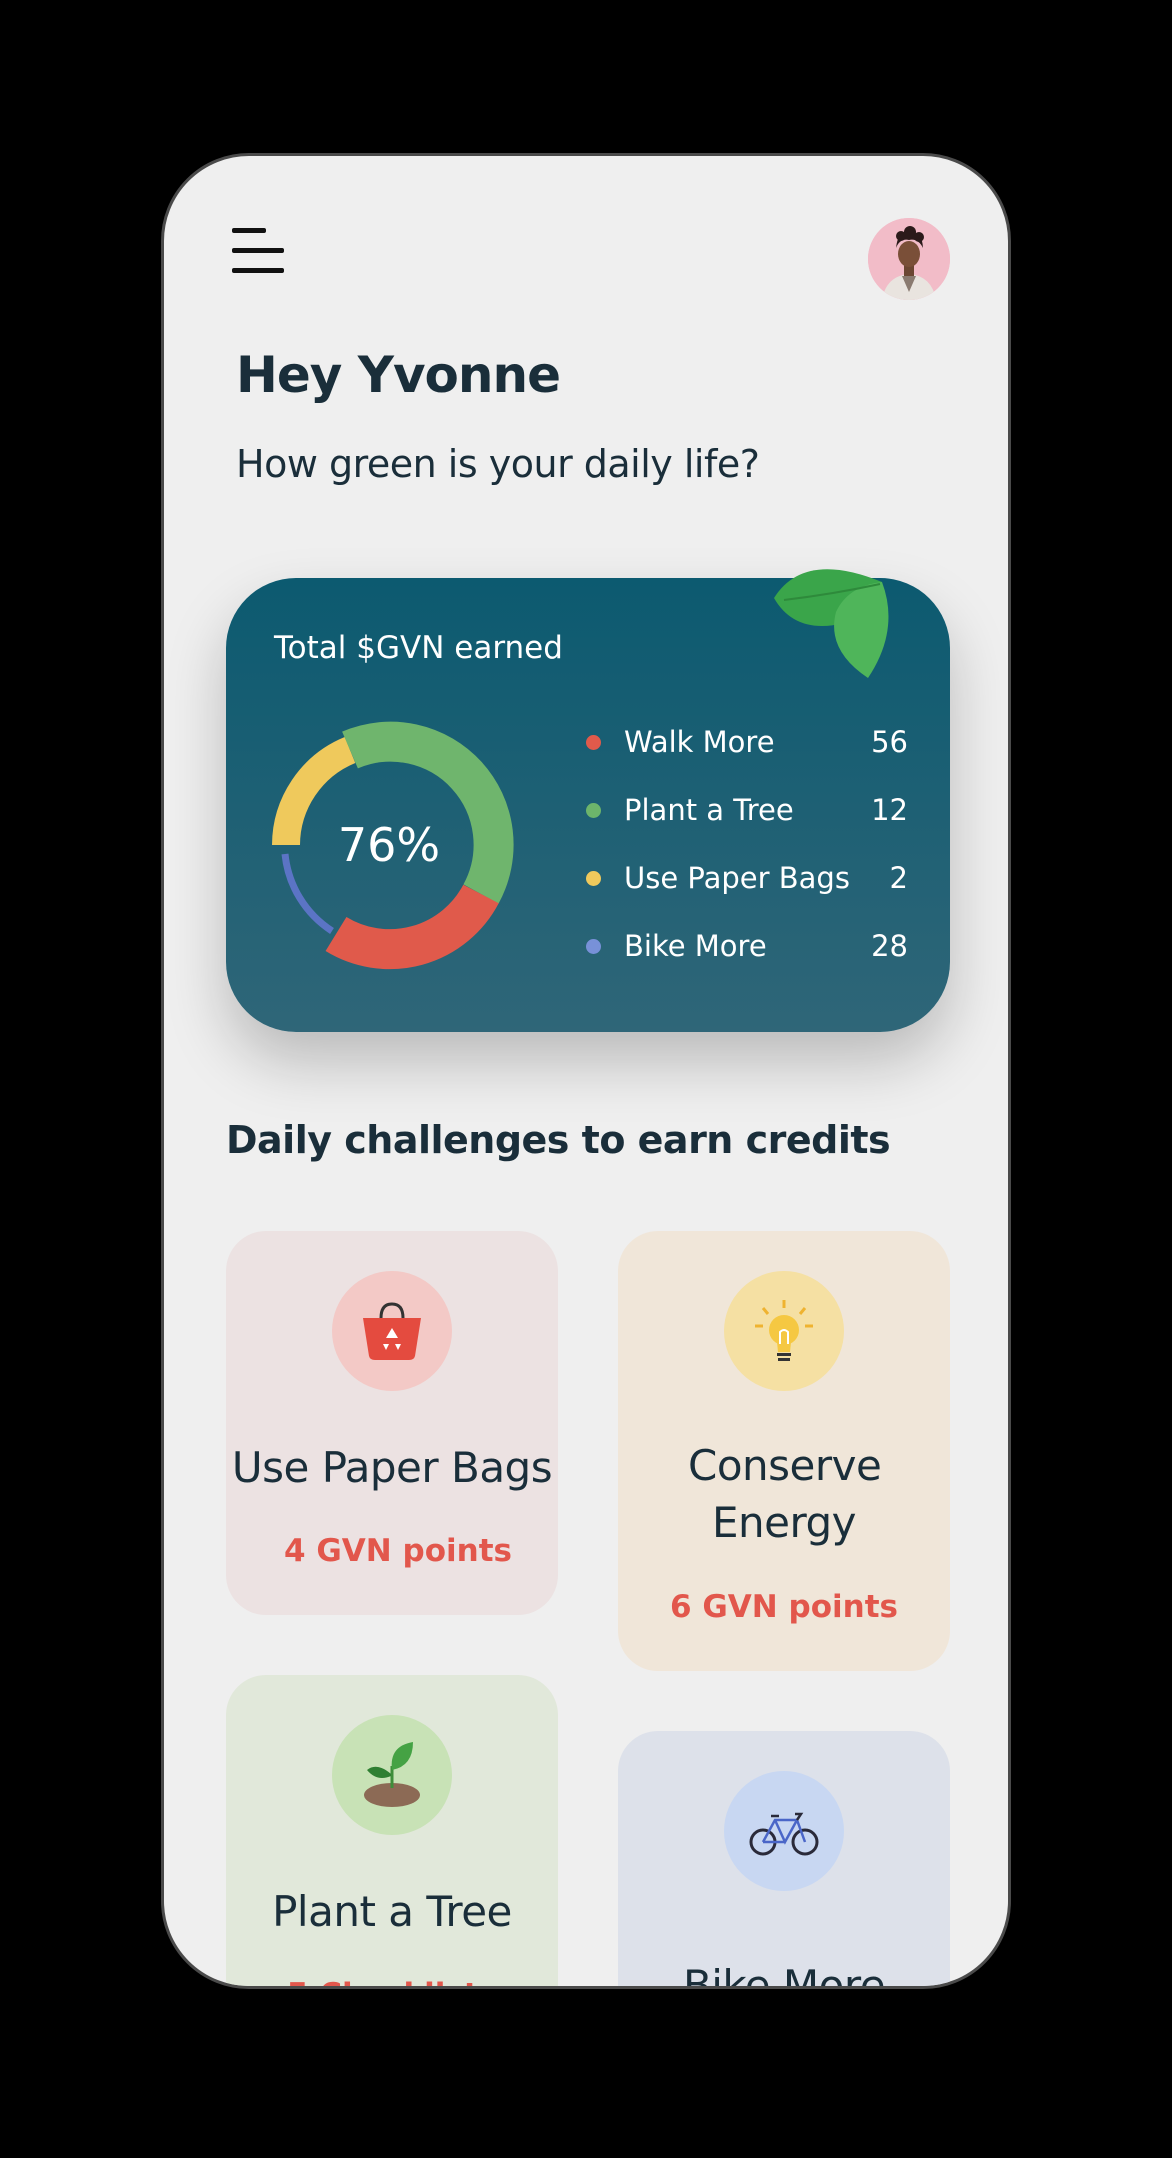 The height and width of the screenshot is (2158, 1172). I want to click on challenge-card-plant-a-tree: Plant a Tree 5 Checklists, so click(392, 1830).